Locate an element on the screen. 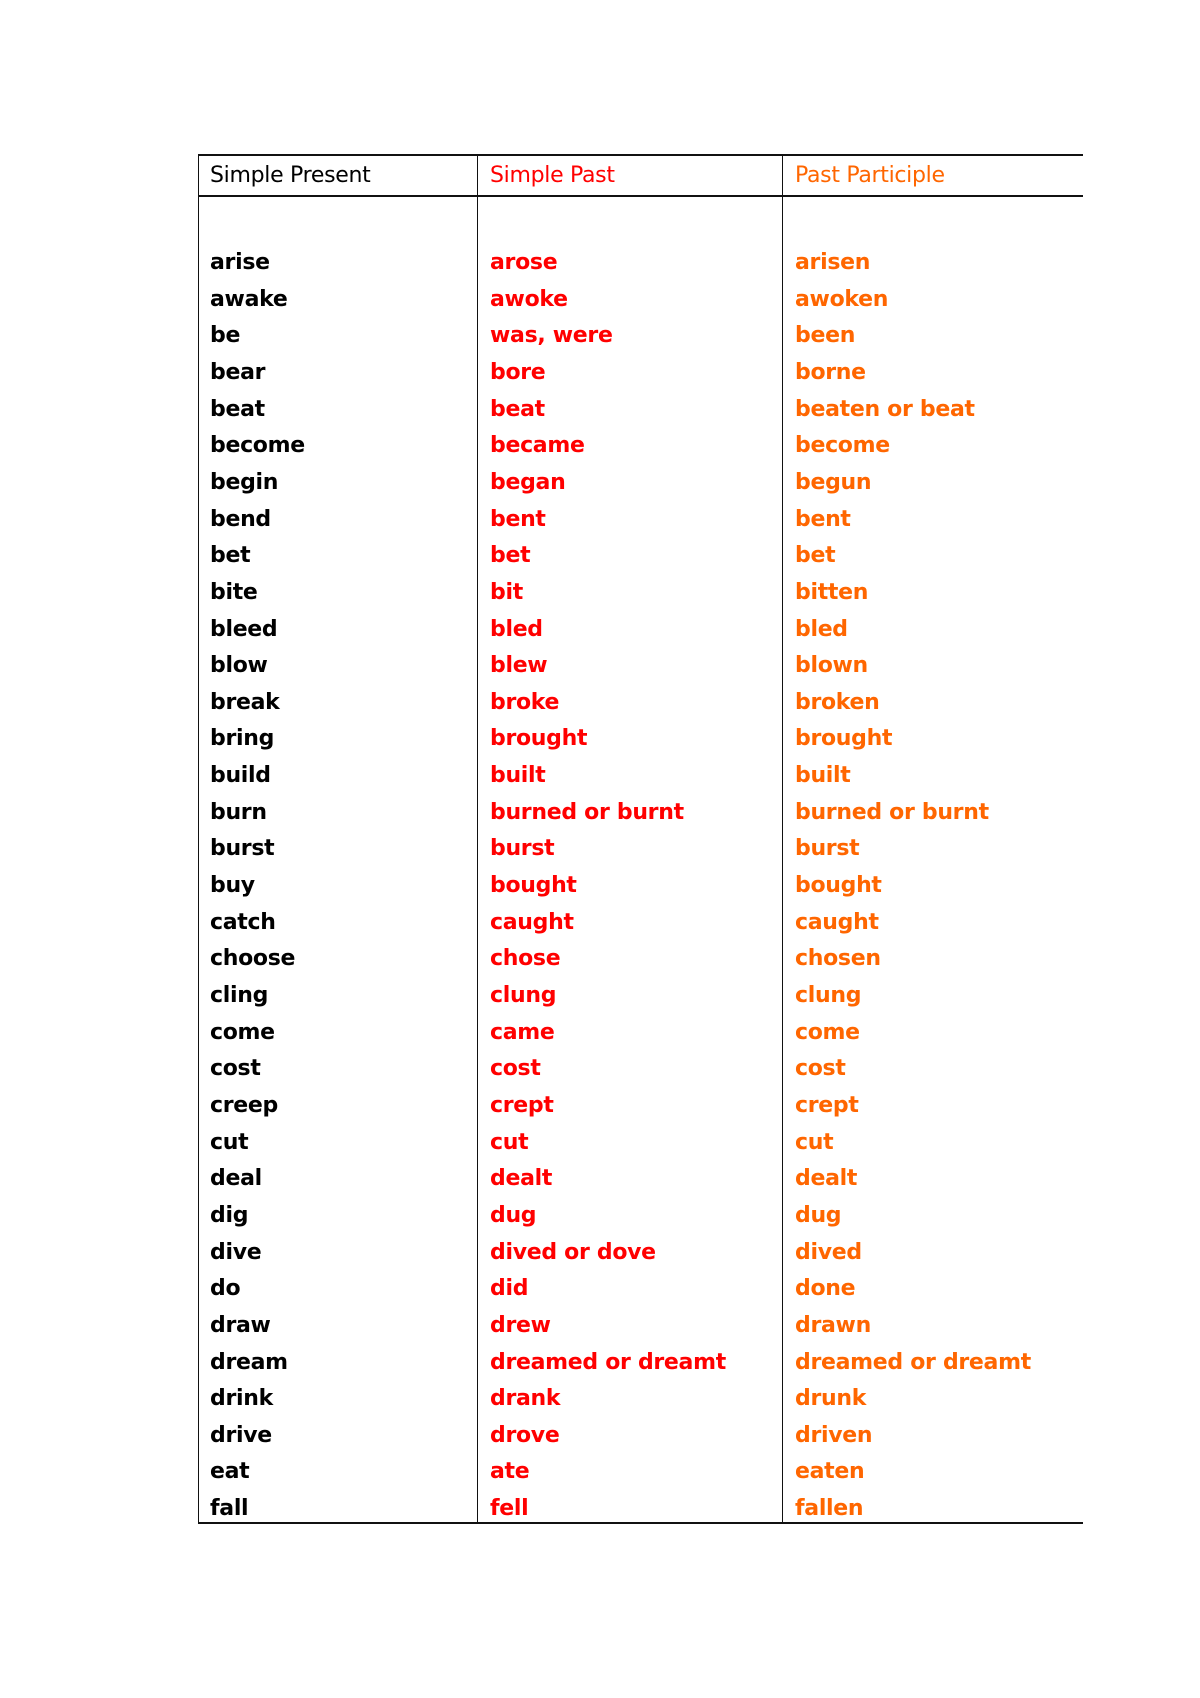 Image resolution: width=1200 pixels, height=1698 pixels. cell-simple-present: deal is located at coordinates (236, 1179).